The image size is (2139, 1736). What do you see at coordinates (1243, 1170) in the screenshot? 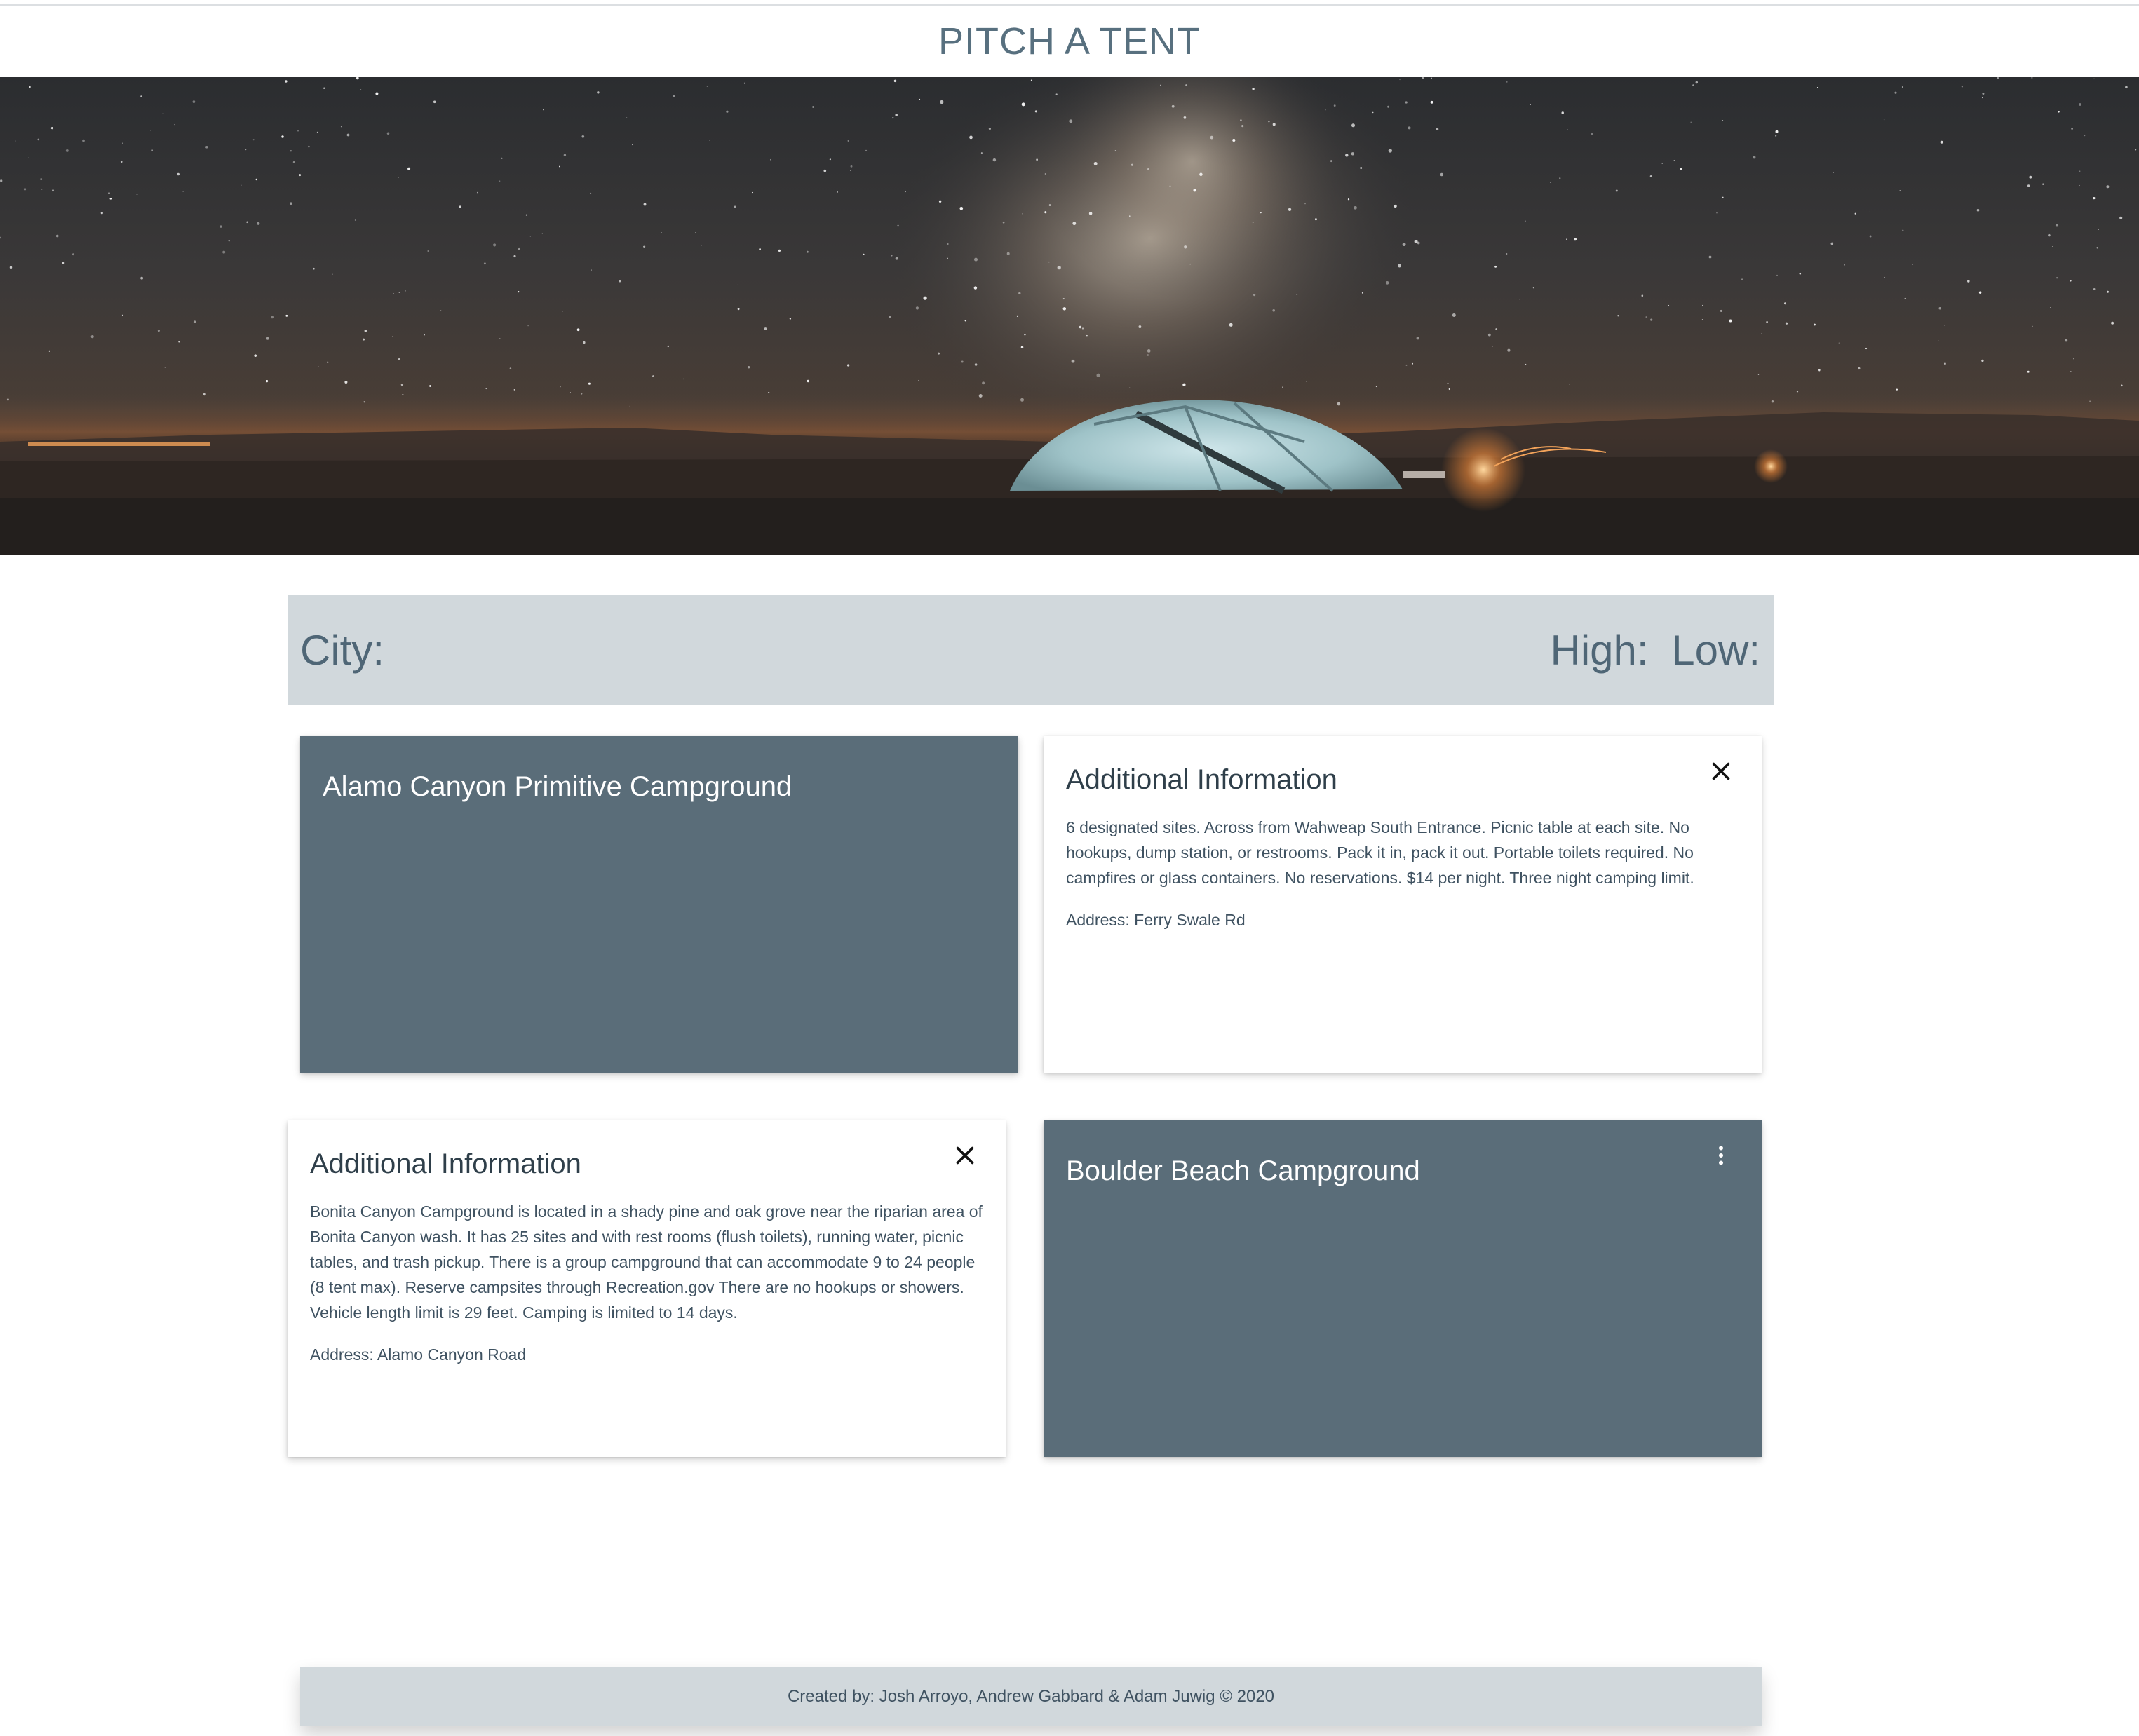
I see `card-title: Boulder Beach Campground` at bounding box center [1243, 1170].